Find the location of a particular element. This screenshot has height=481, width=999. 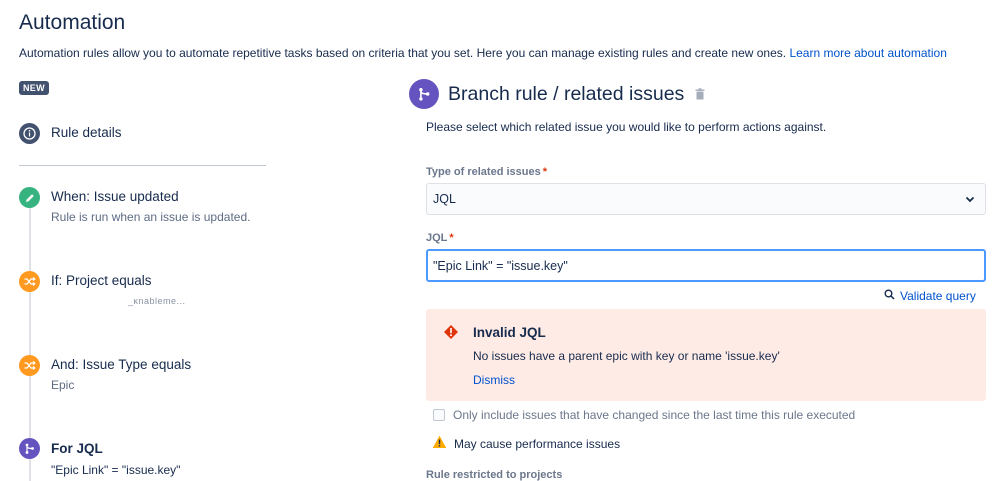

jql-field-label-text: JQL is located at coordinates (437, 238).